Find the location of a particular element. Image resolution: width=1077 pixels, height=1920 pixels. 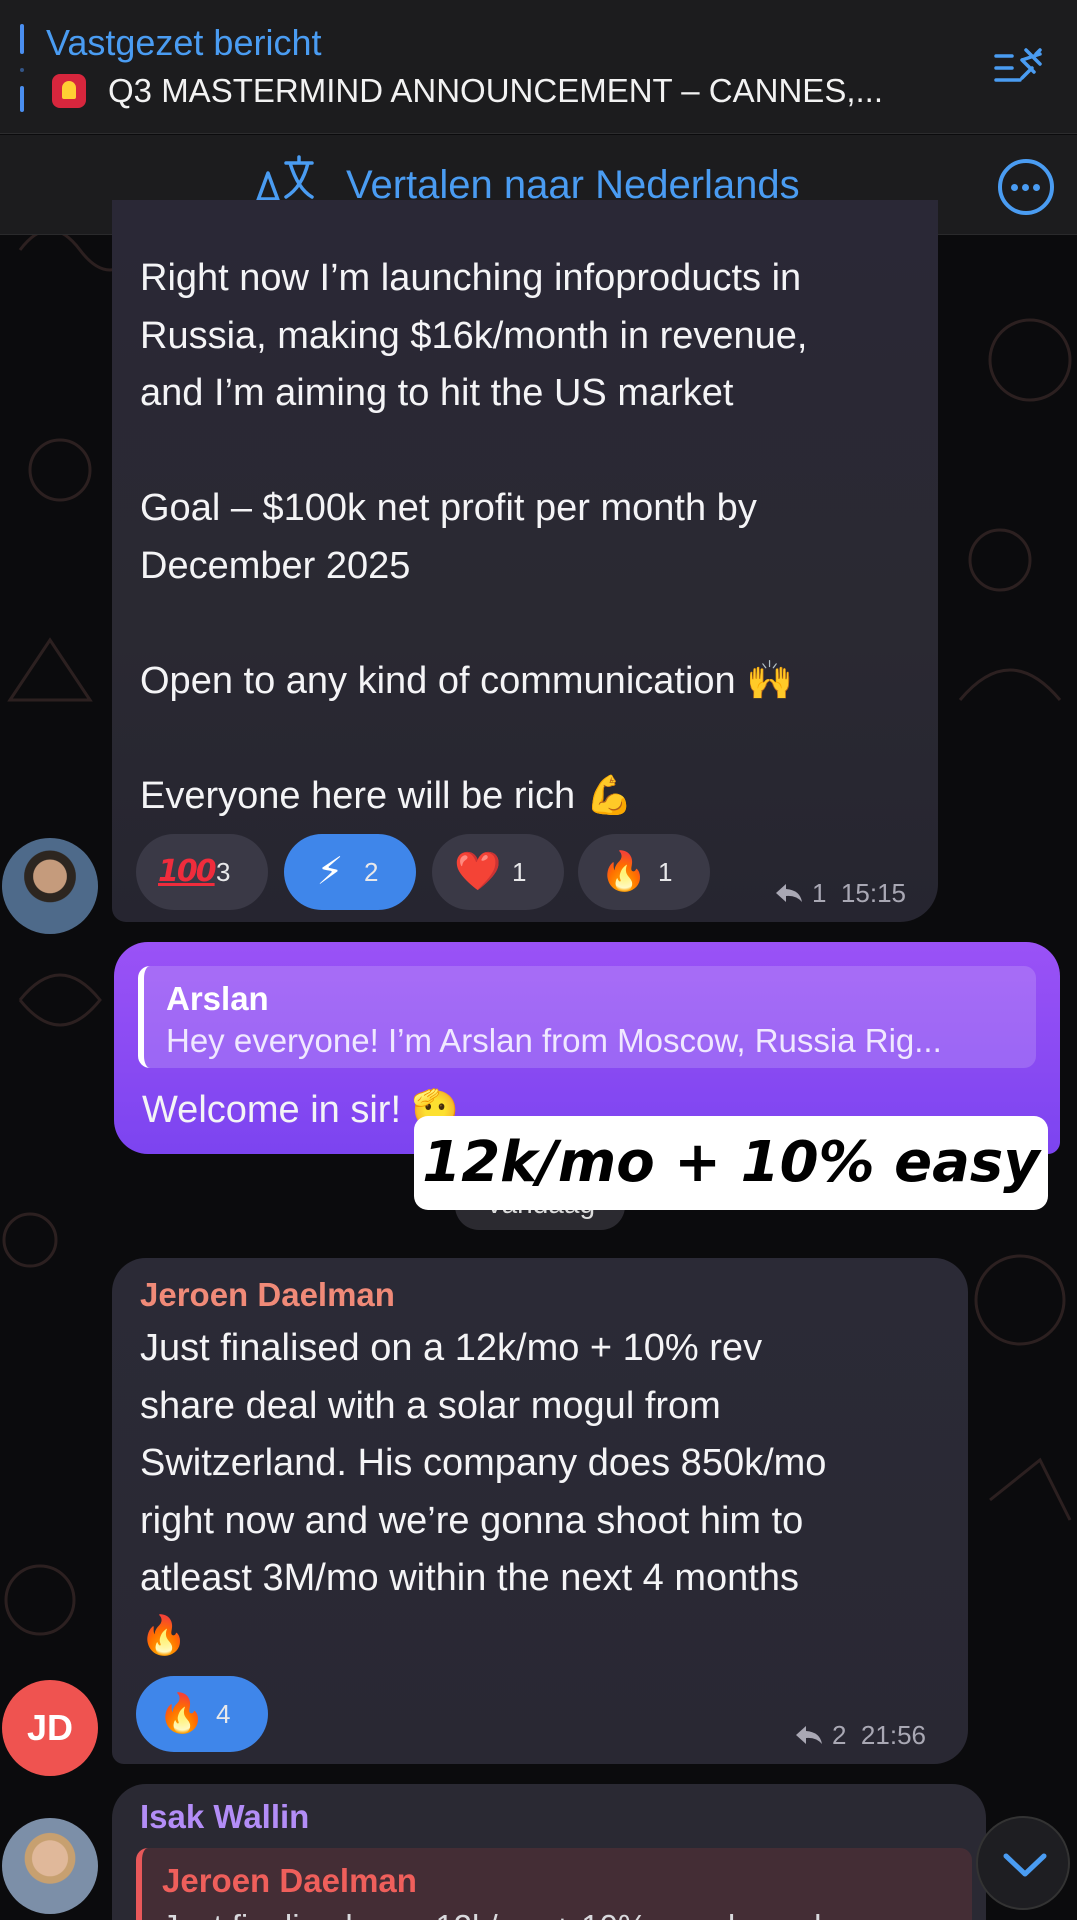

scroll-down-button is located at coordinates (1023, 1863).